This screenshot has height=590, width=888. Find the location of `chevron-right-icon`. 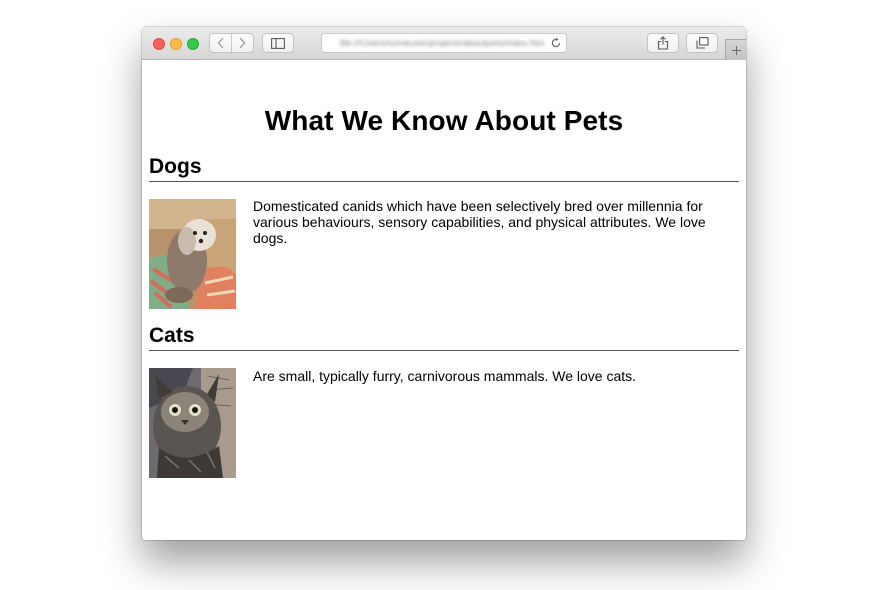

chevron-right-icon is located at coordinates (242, 43).